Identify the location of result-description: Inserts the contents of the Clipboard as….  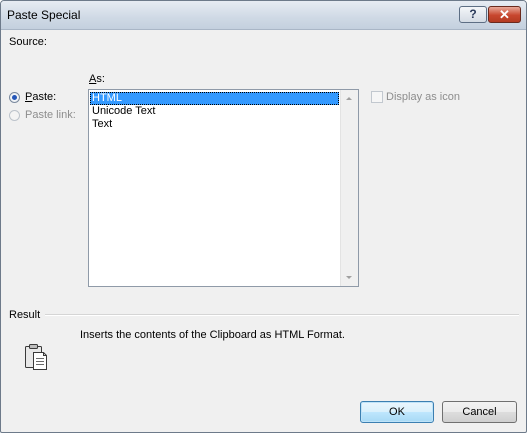
(212, 335).